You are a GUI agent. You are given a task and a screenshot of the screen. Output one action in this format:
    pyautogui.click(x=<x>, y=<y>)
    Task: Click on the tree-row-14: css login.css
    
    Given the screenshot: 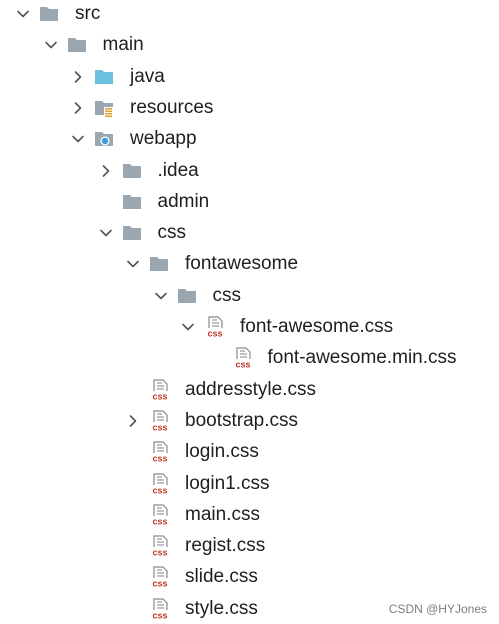 What is the action you would take?
    pyautogui.click(x=249, y=453)
    